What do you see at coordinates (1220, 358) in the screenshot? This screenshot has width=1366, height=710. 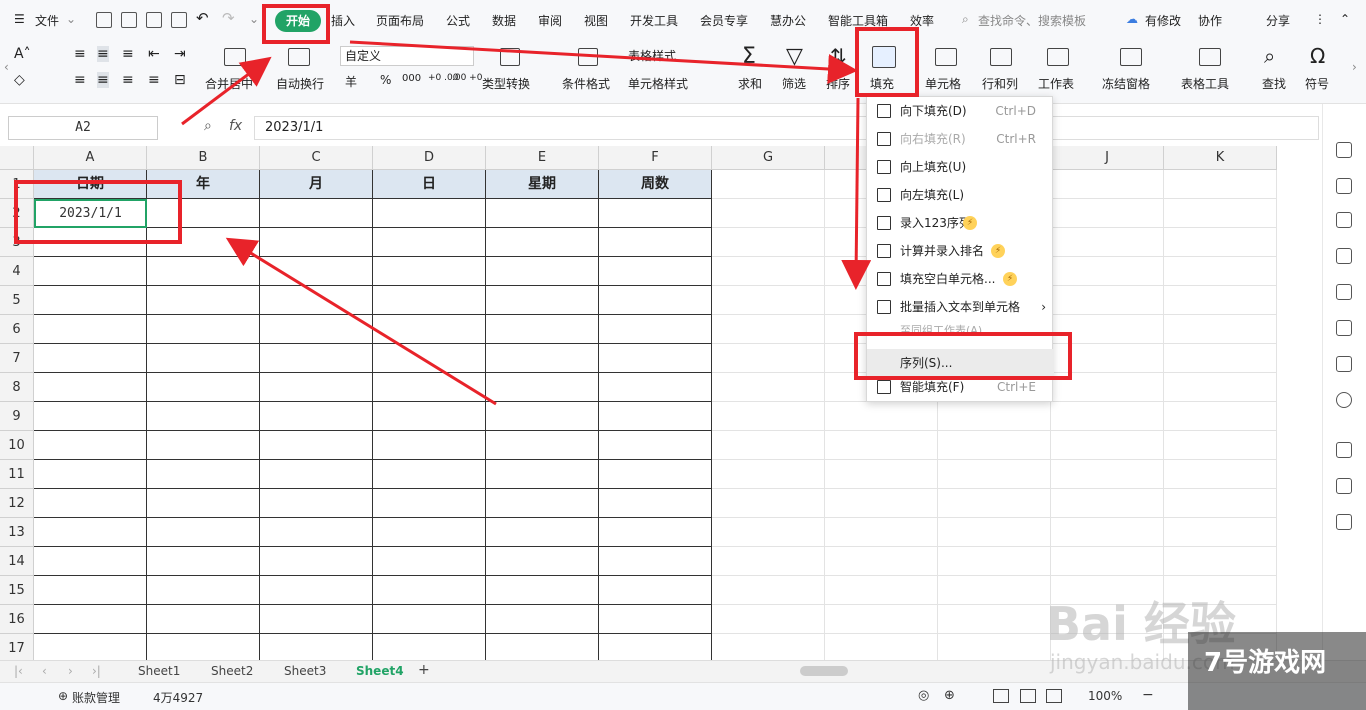 I see `cell-k7` at bounding box center [1220, 358].